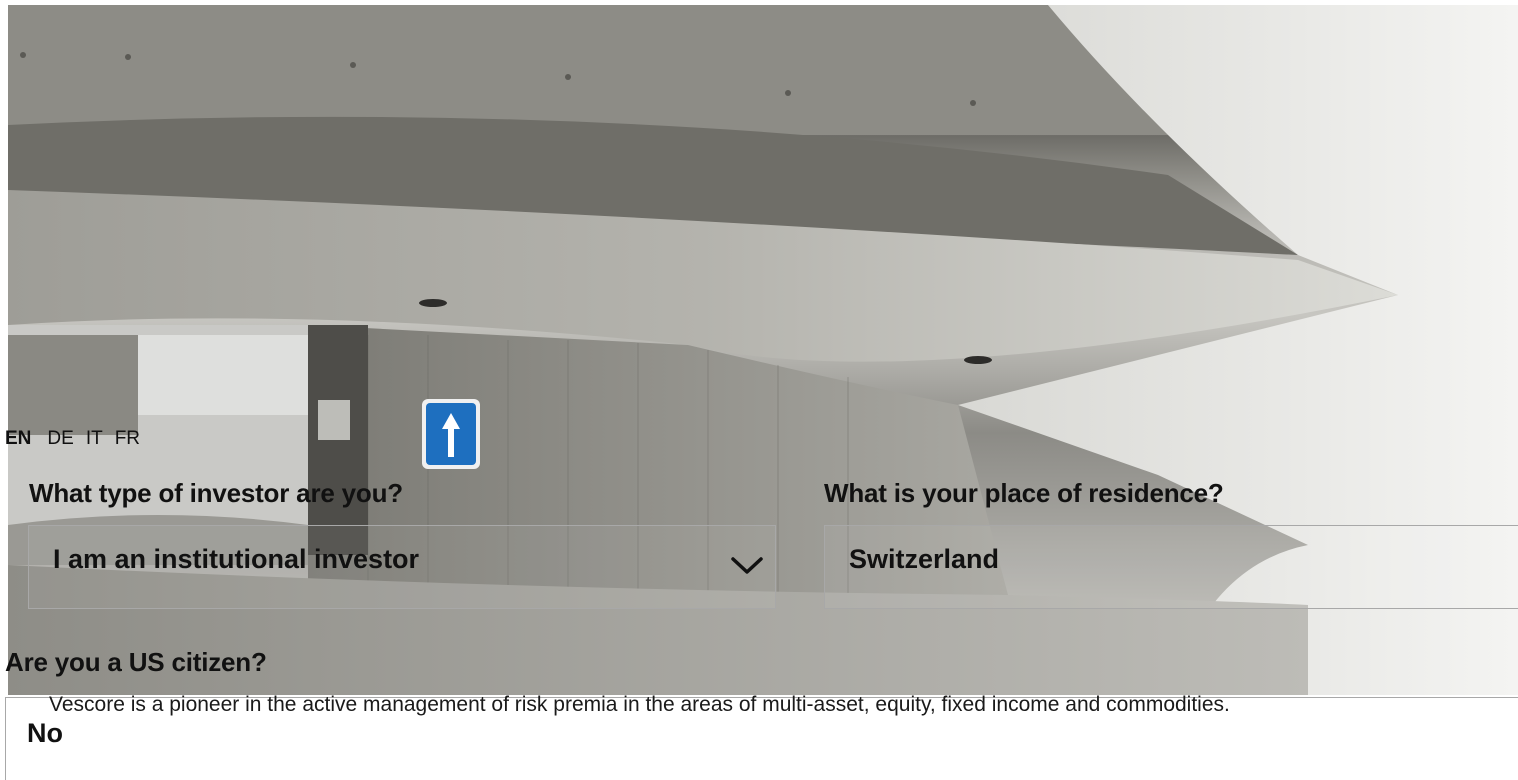 This screenshot has height=780, width=1518. What do you see at coordinates (136, 662) in the screenshot?
I see `us-citizen-question: Are you a US citizen?` at bounding box center [136, 662].